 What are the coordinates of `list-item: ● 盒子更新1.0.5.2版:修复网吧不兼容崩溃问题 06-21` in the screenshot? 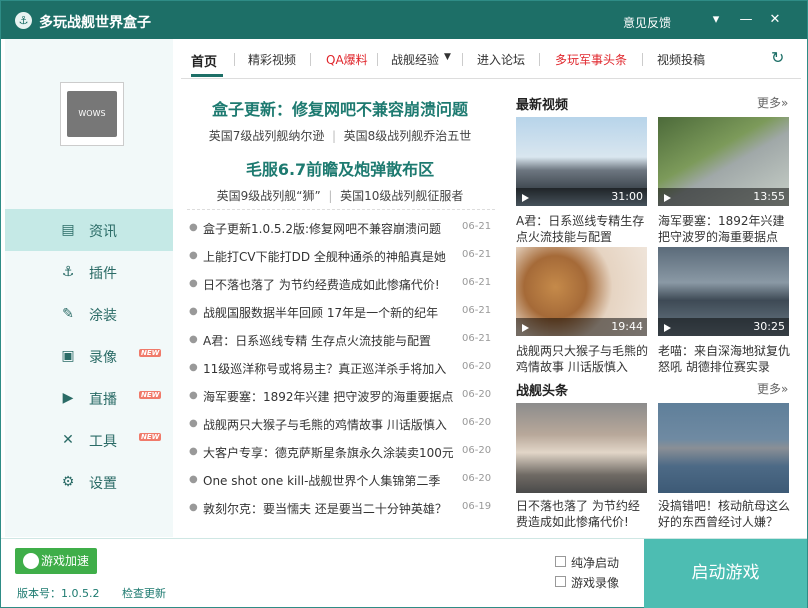 It's located at (342, 229).